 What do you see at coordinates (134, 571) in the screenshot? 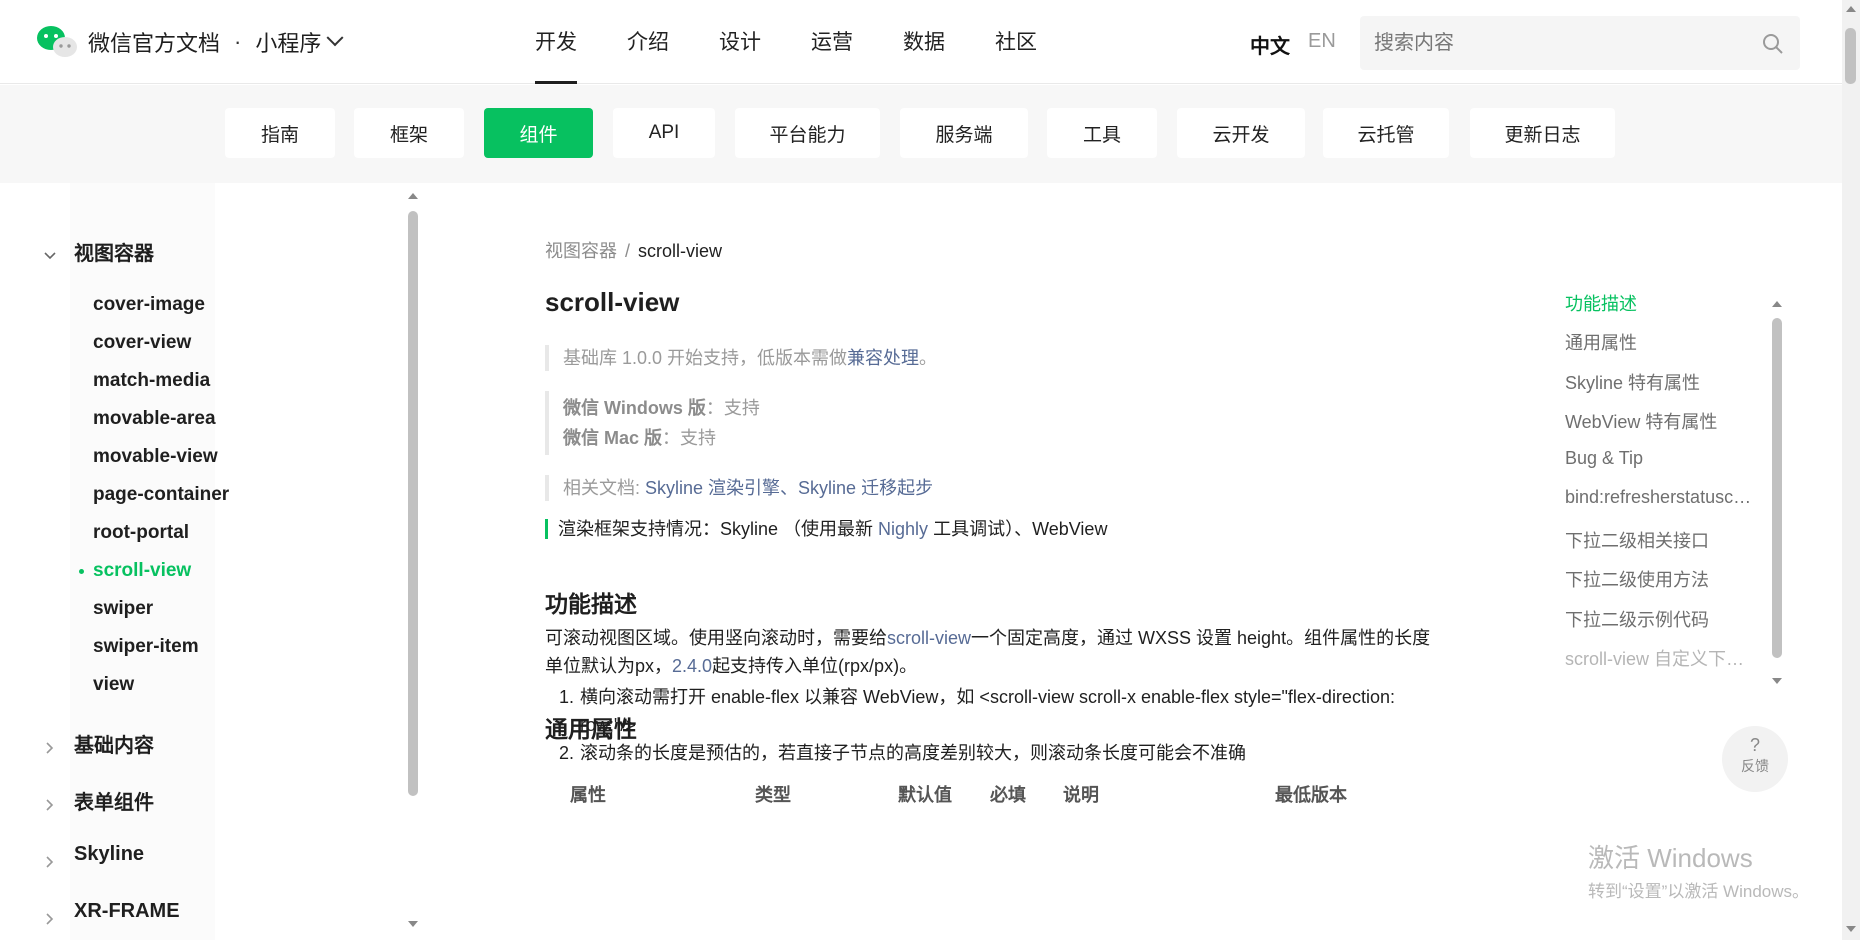
I see `sidebar-item-scroll-view: scroll-view` at bounding box center [134, 571].